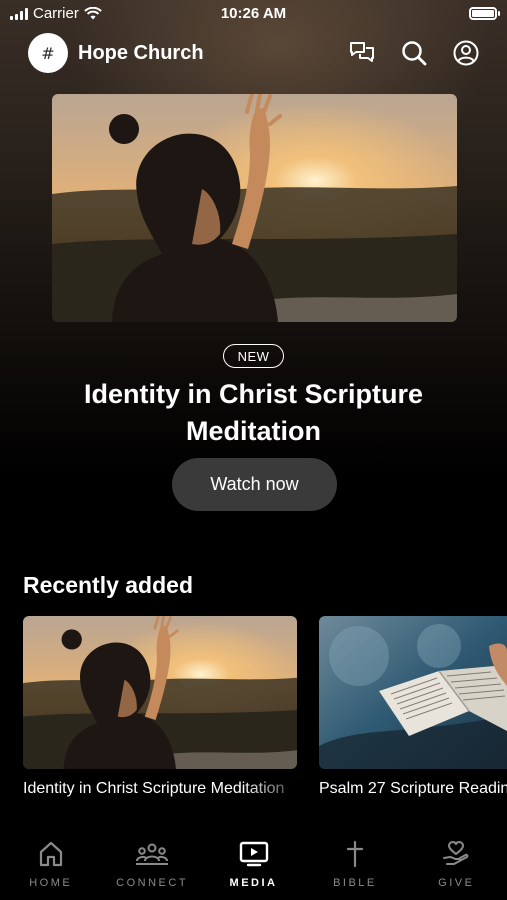  What do you see at coordinates (354, 870) in the screenshot?
I see `tab-bible: BIBLE` at bounding box center [354, 870].